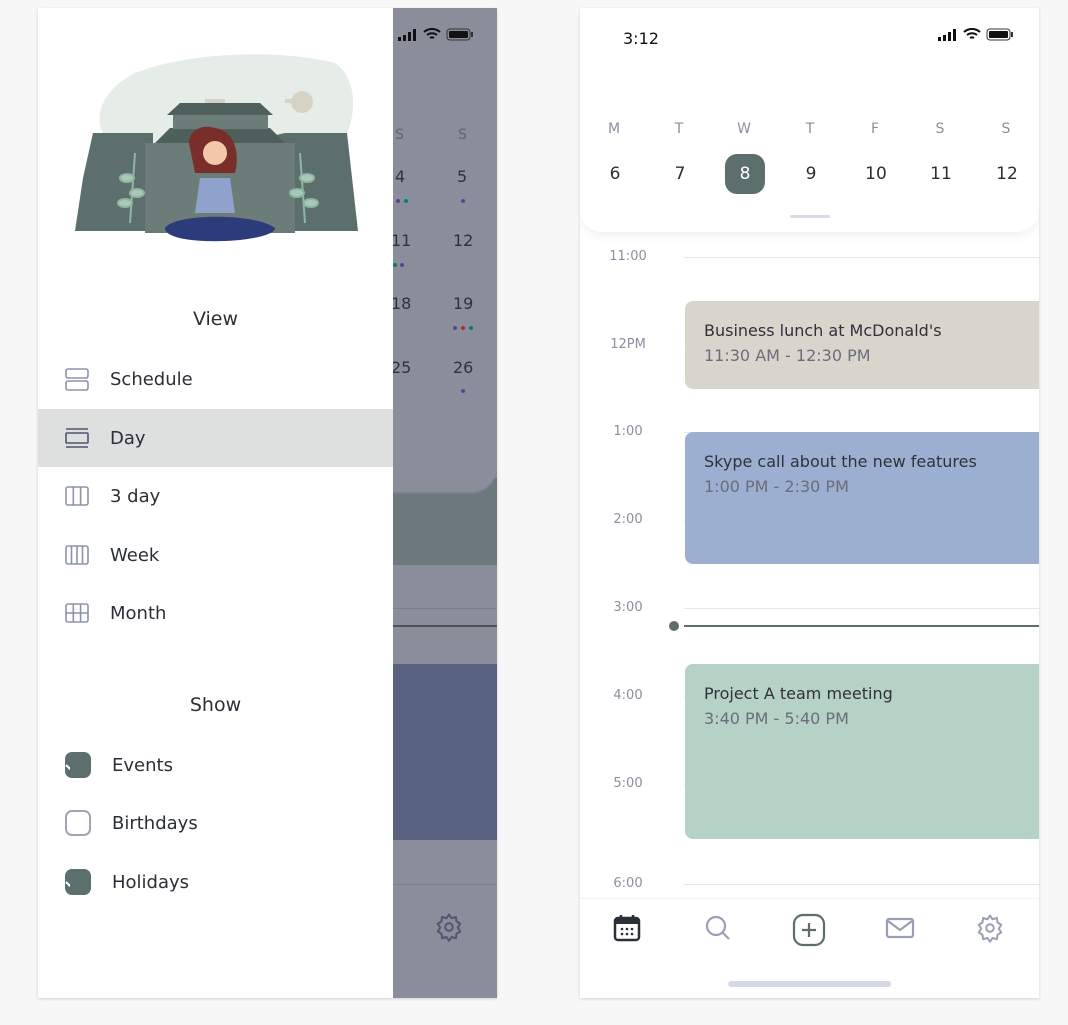 Image resolution: width=1068 pixels, height=1025 pixels. I want to click on date-button: 10, so click(876, 174).